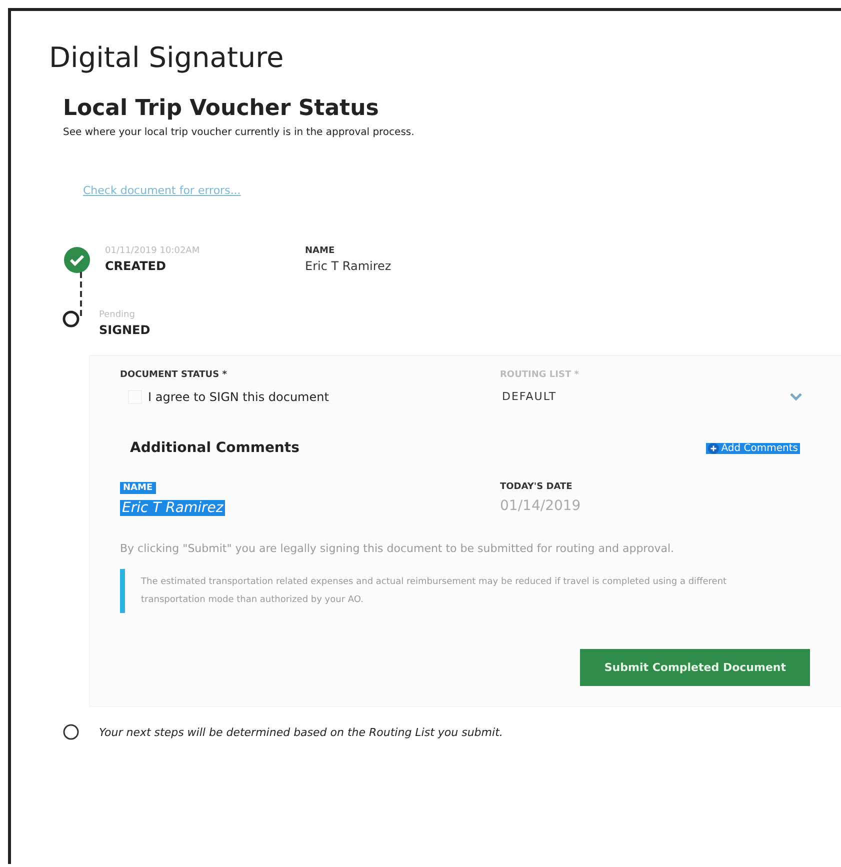  What do you see at coordinates (314, 397) in the screenshot?
I see `sign-checkbox: I agree to SIGN this document` at bounding box center [314, 397].